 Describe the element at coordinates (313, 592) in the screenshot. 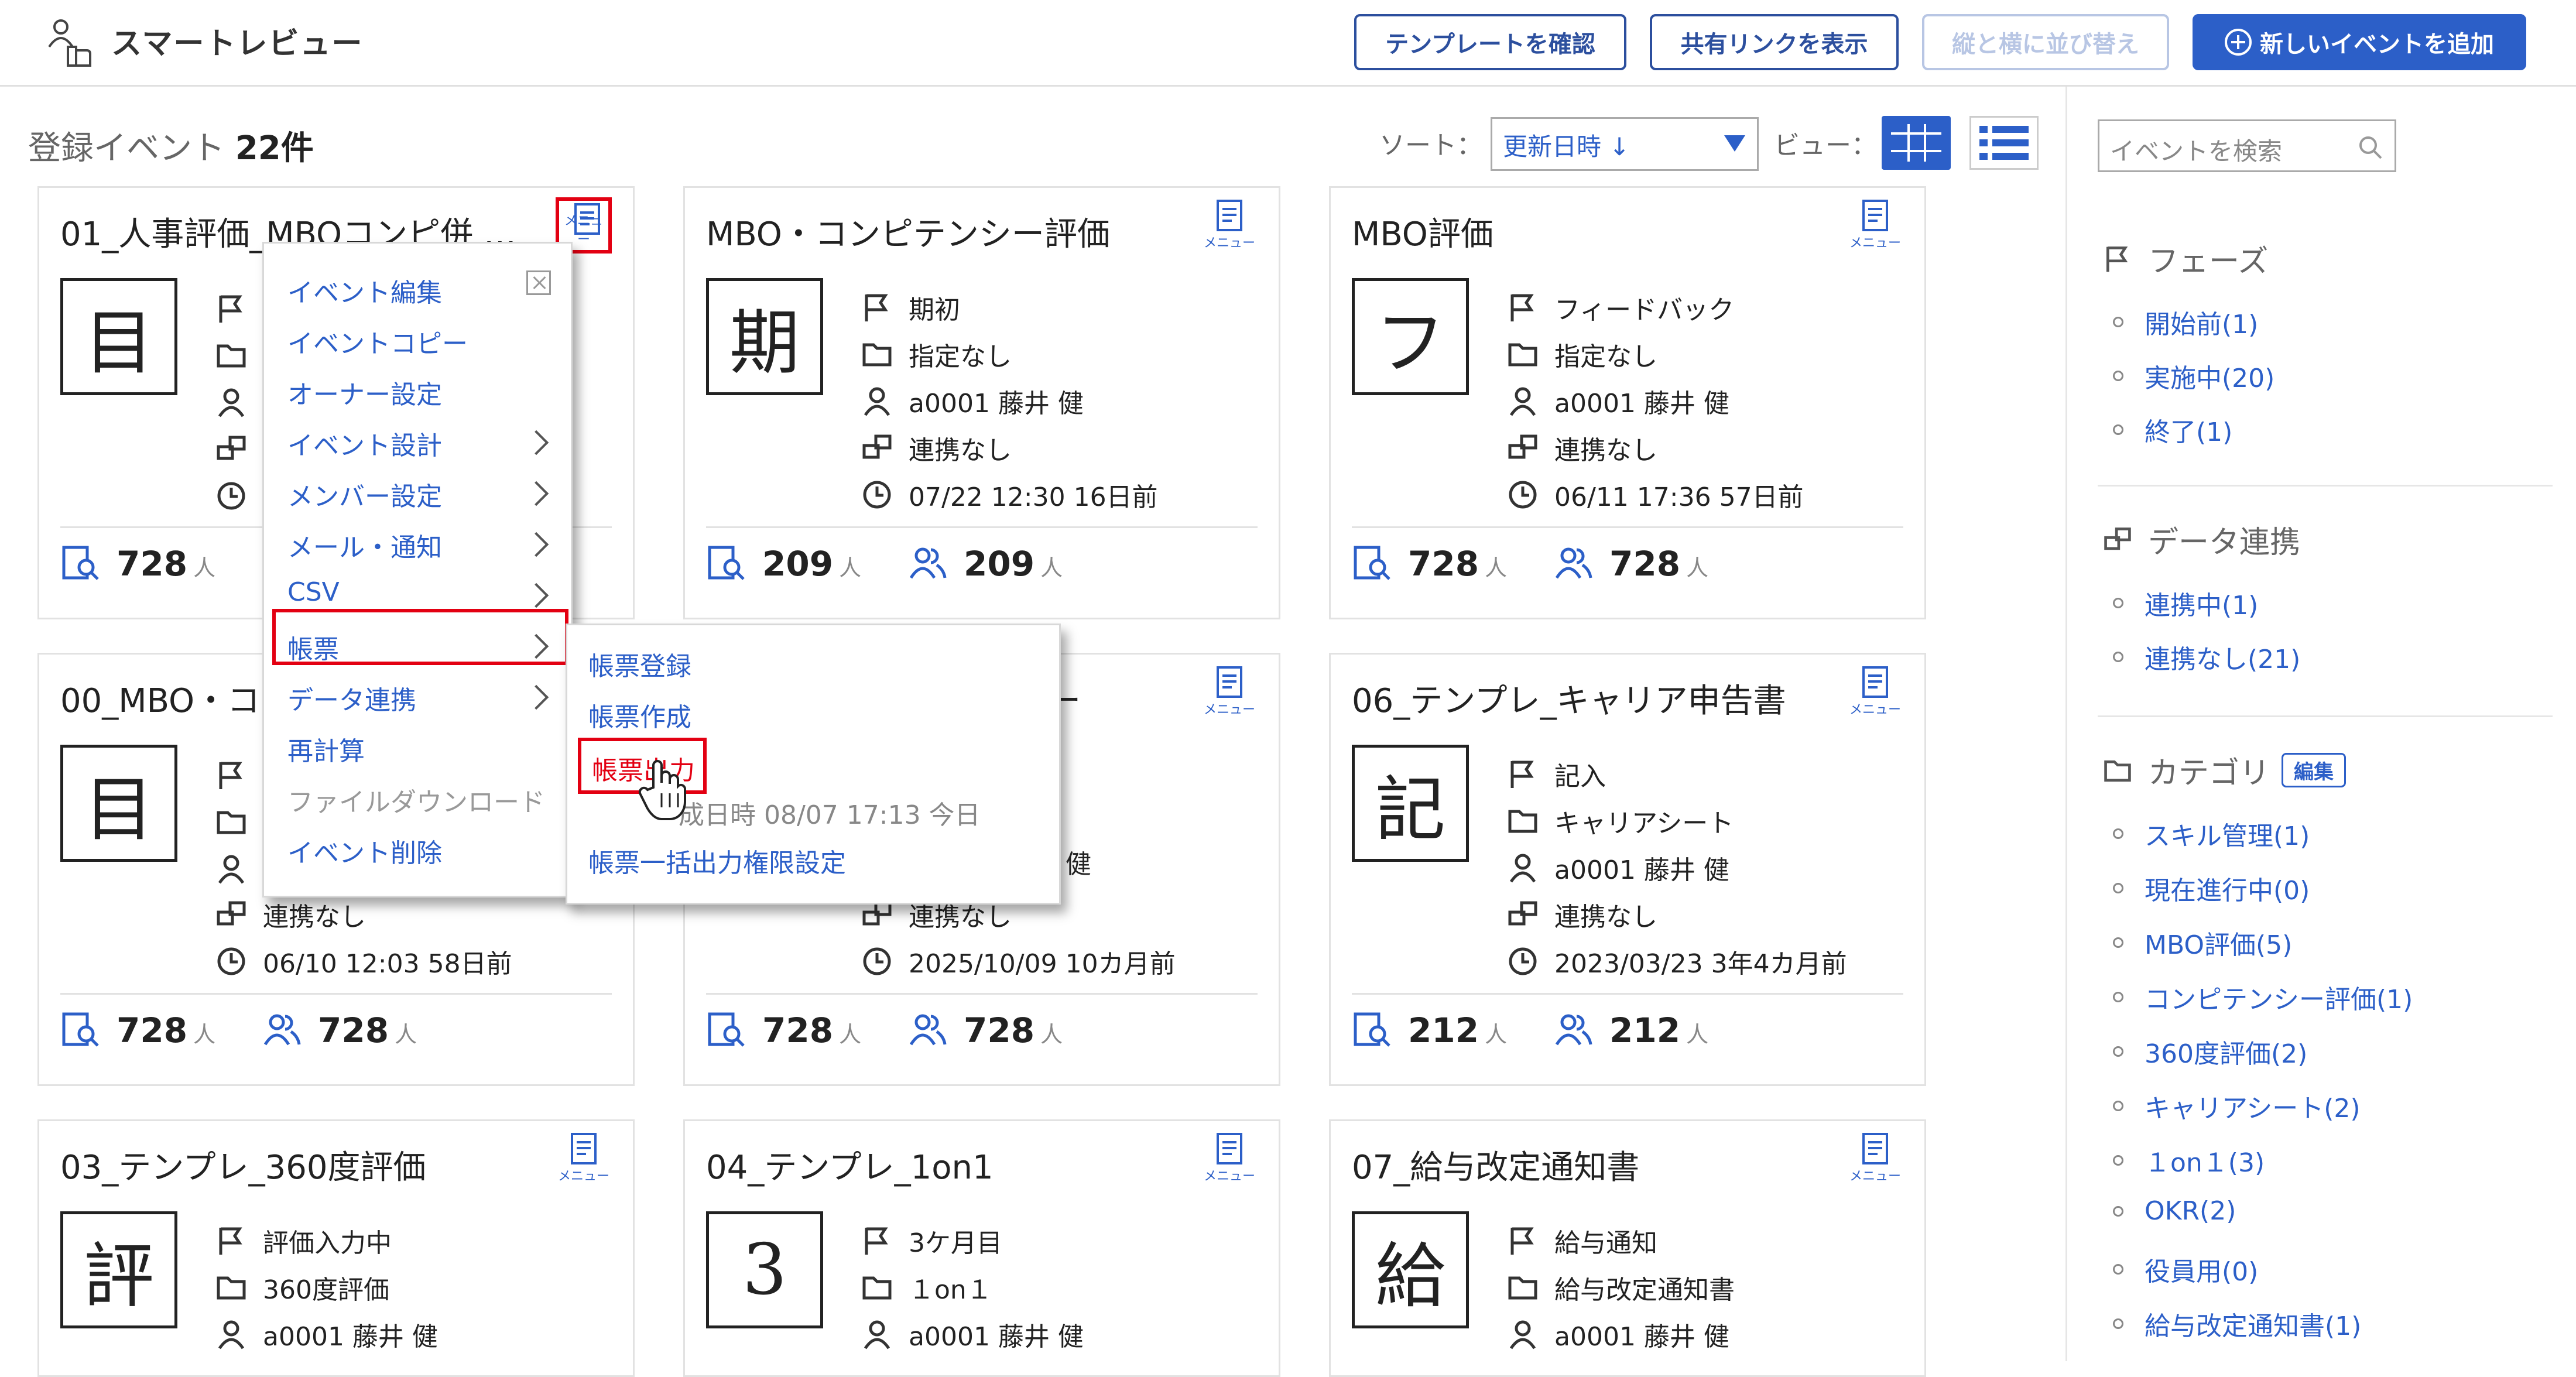

I see `menu-item-csv: CSV` at that location.